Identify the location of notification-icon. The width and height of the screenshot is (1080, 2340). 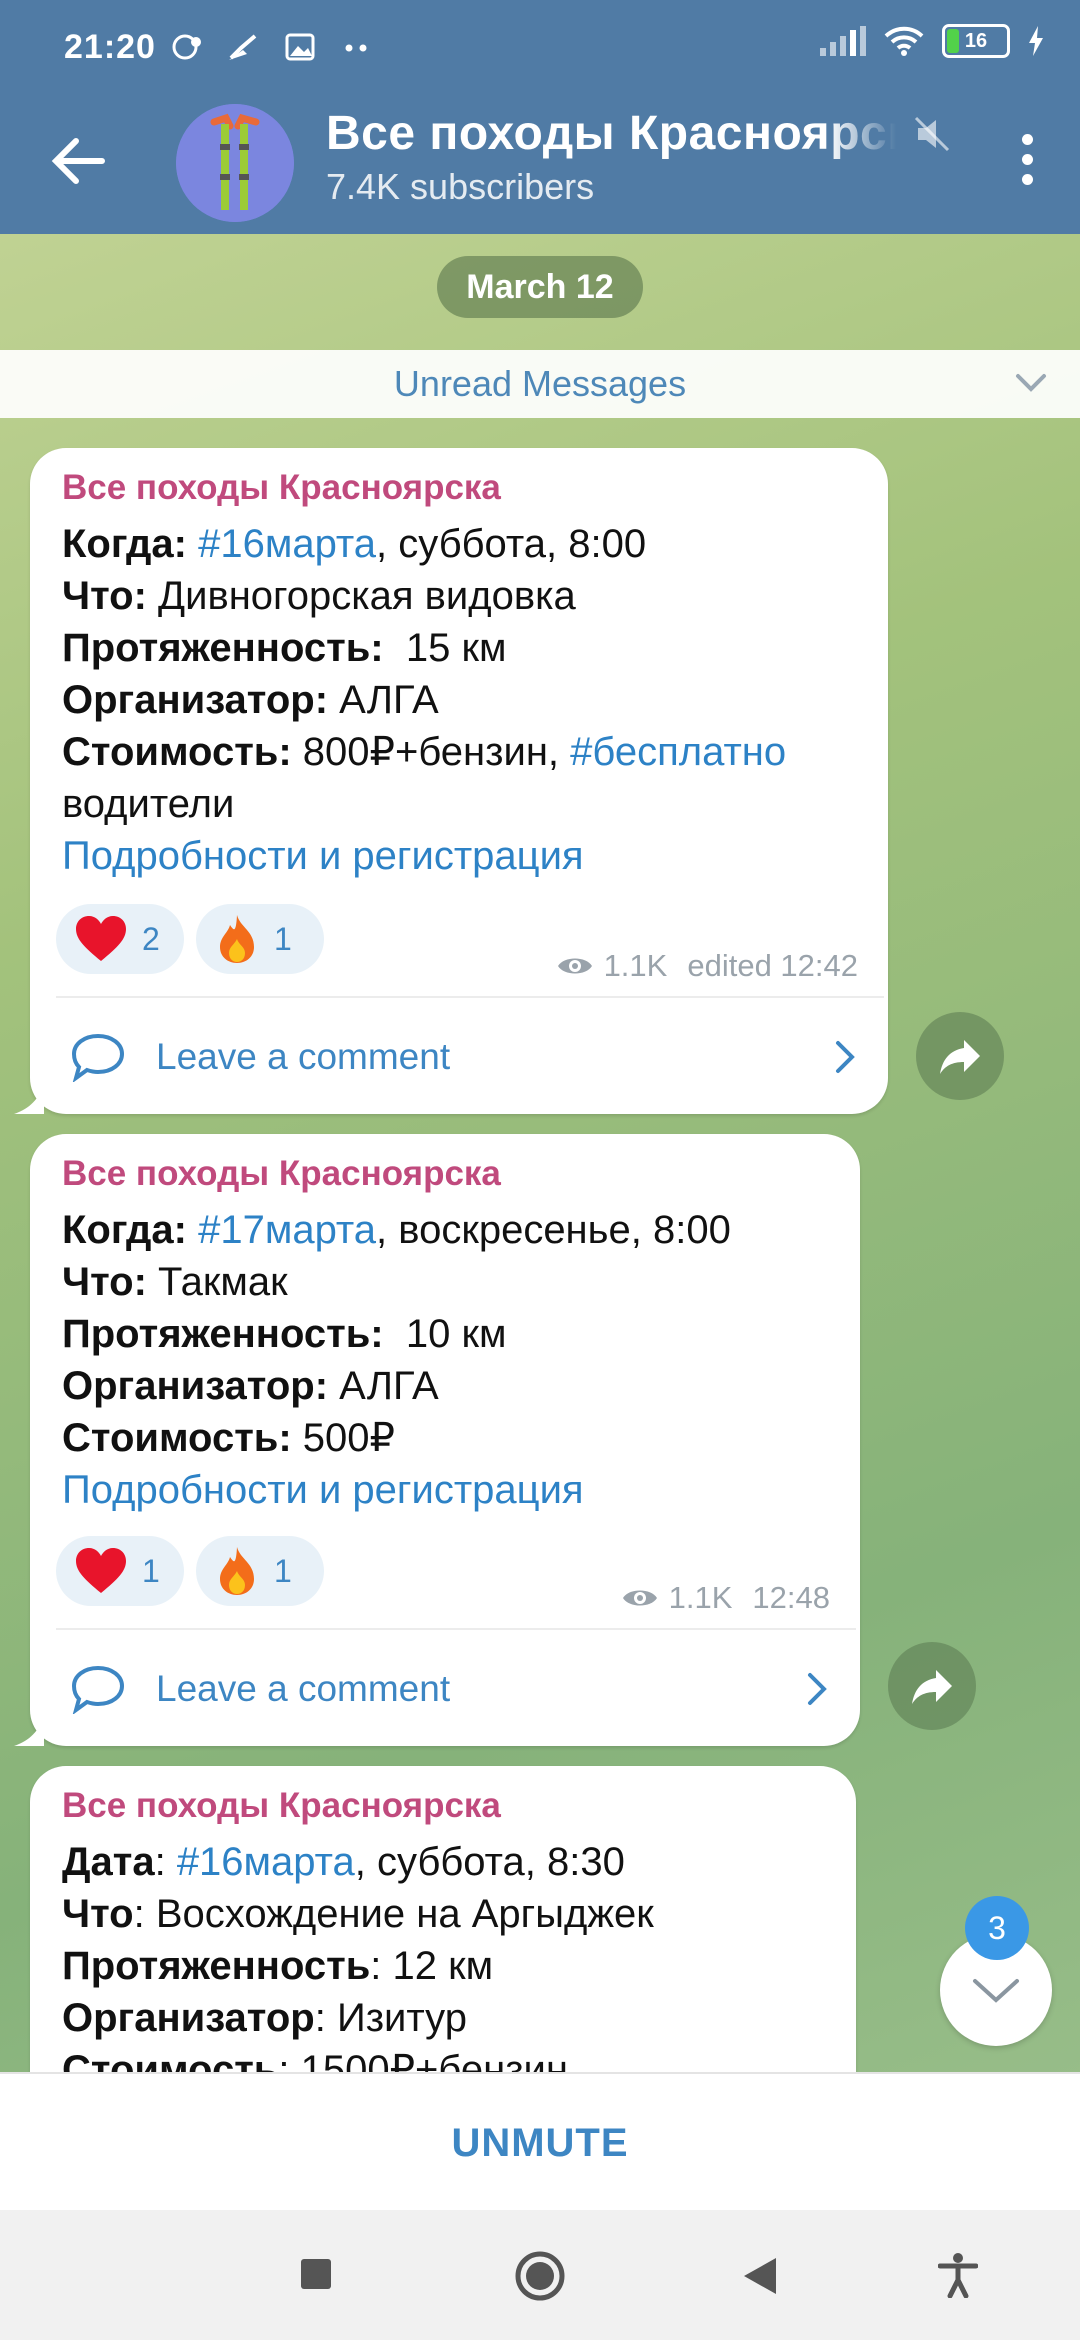
(186, 47).